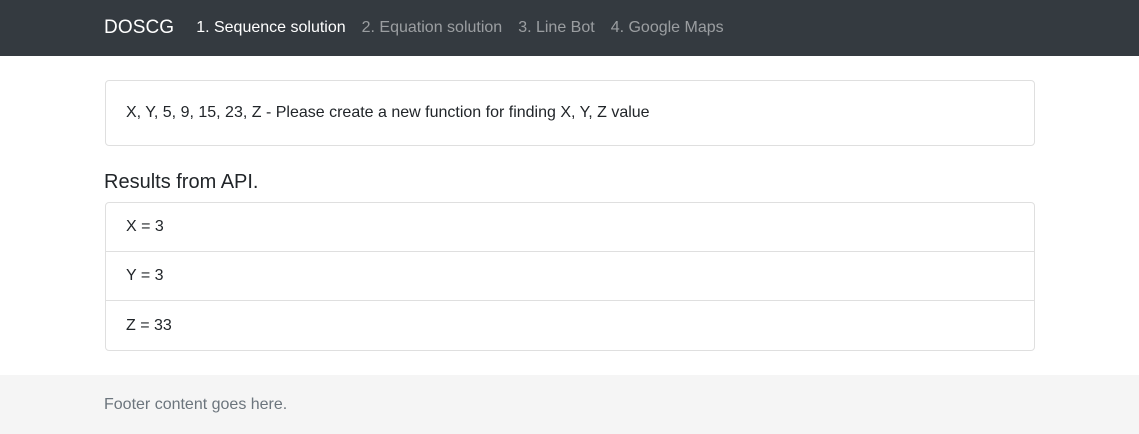 This screenshot has width=1139, height=434. What do you see at coordinates (667, 28) in the screenshot?
I see `nav-link-google-maps: 4. Google Maps` at bounding box center [667, 28].